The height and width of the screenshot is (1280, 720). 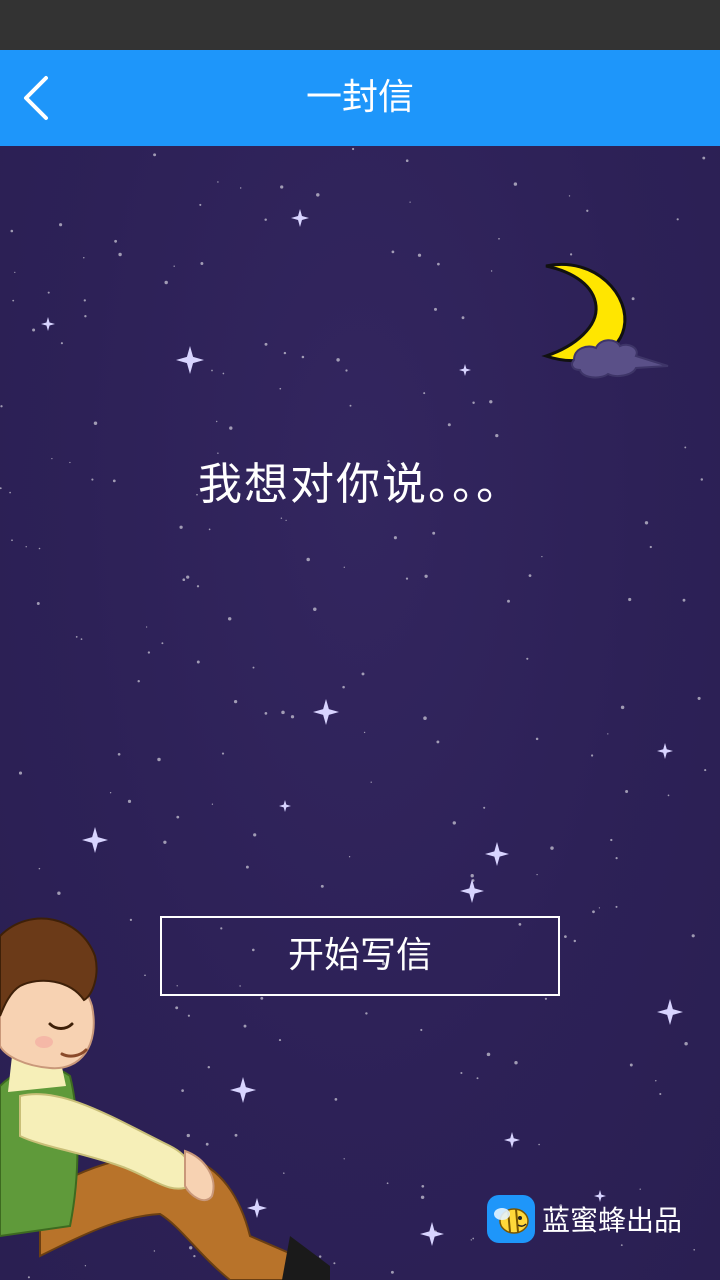 What do you see at coordinates (584, 1219) in the screenshot?
I see `brand-footer: 蓝蜜蜂出品` at bounding box center [584, 1219].